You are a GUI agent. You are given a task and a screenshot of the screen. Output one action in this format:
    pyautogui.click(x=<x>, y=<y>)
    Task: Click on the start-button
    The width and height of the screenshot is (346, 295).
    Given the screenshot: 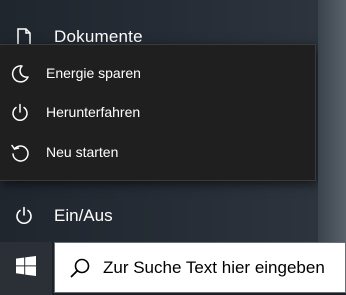 What is the action you would take?
    pyautogui.click(x=26, y=268)
    